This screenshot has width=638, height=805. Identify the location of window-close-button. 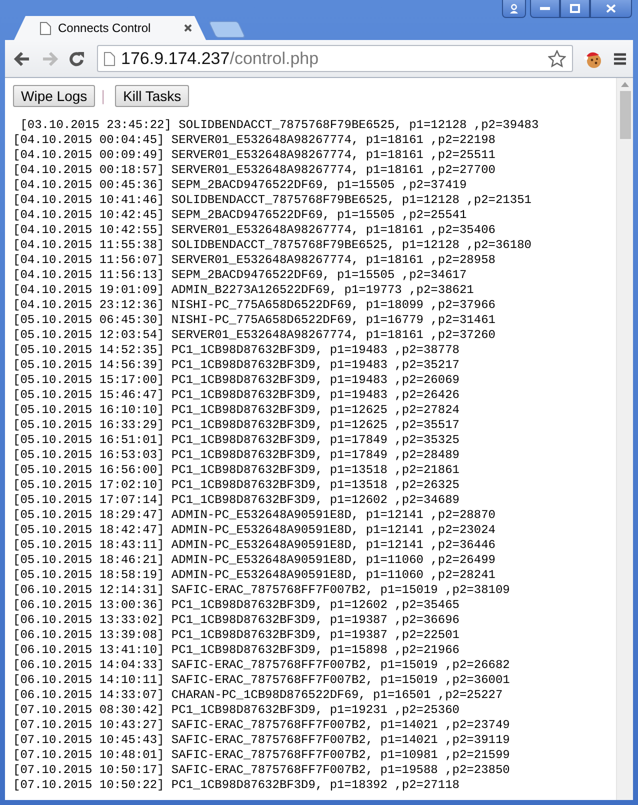
(611, 9).